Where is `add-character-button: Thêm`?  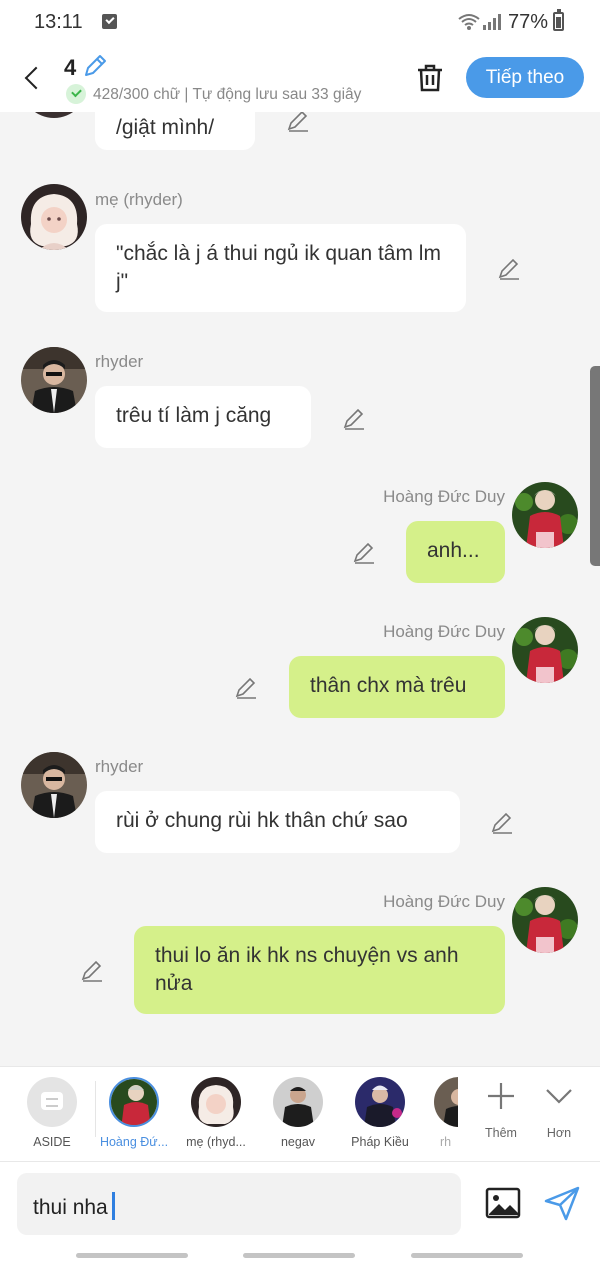
add-character-button: Thêm is located at coordinates (501, 1109).